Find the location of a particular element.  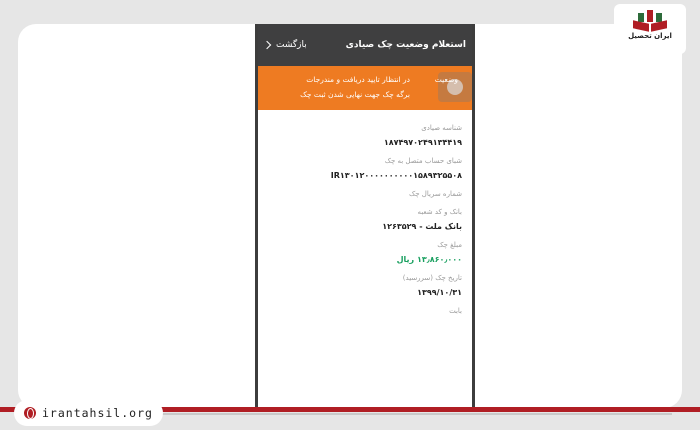

field-description: بابت is located at coordinates (365, 311).